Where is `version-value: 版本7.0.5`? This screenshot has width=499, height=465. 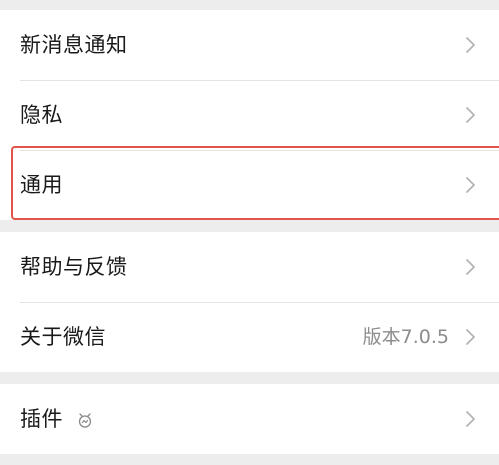
version-value: 版本7.0.5 is located at coordinates (405, 337).